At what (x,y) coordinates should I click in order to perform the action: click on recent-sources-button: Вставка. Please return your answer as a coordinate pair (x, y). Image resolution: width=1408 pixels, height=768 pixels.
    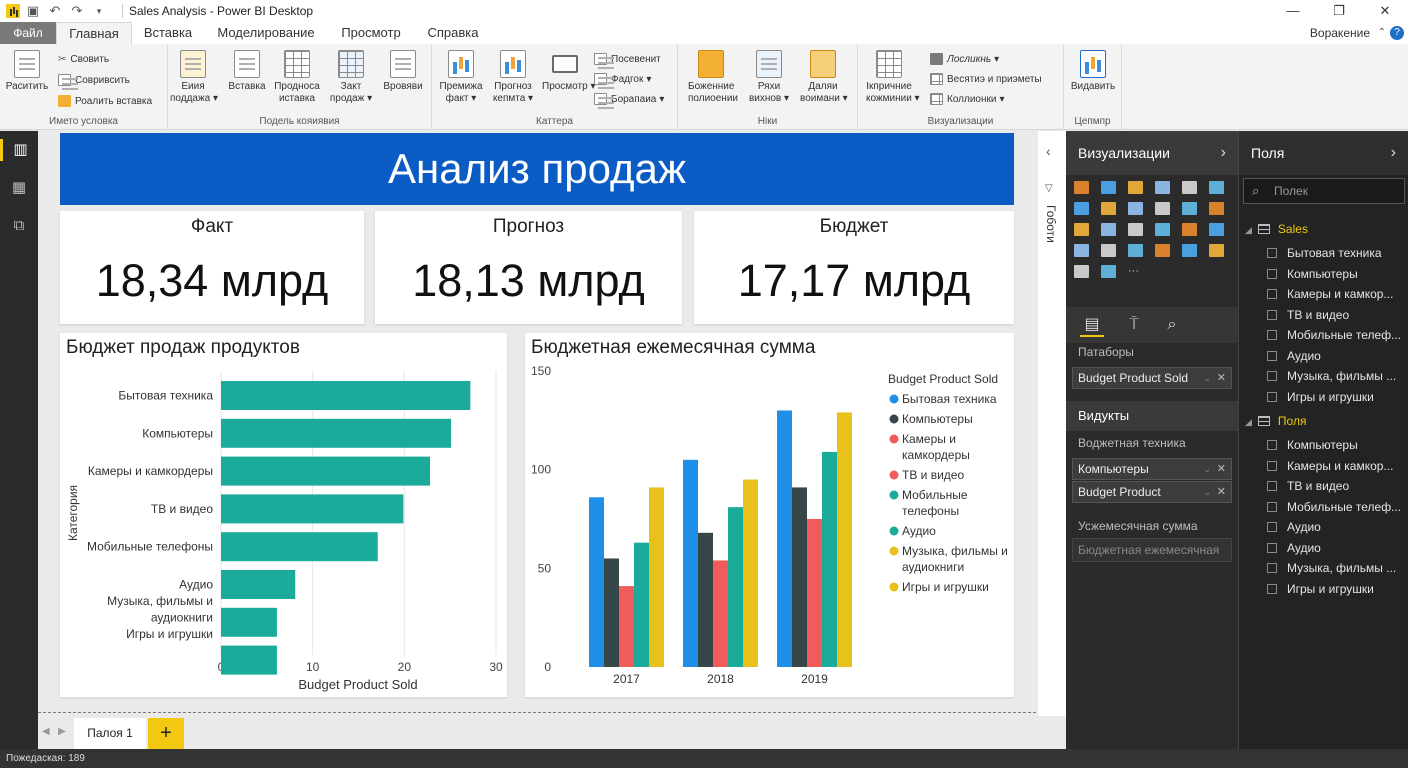
    Looking at the image, I should click on (247, 71).